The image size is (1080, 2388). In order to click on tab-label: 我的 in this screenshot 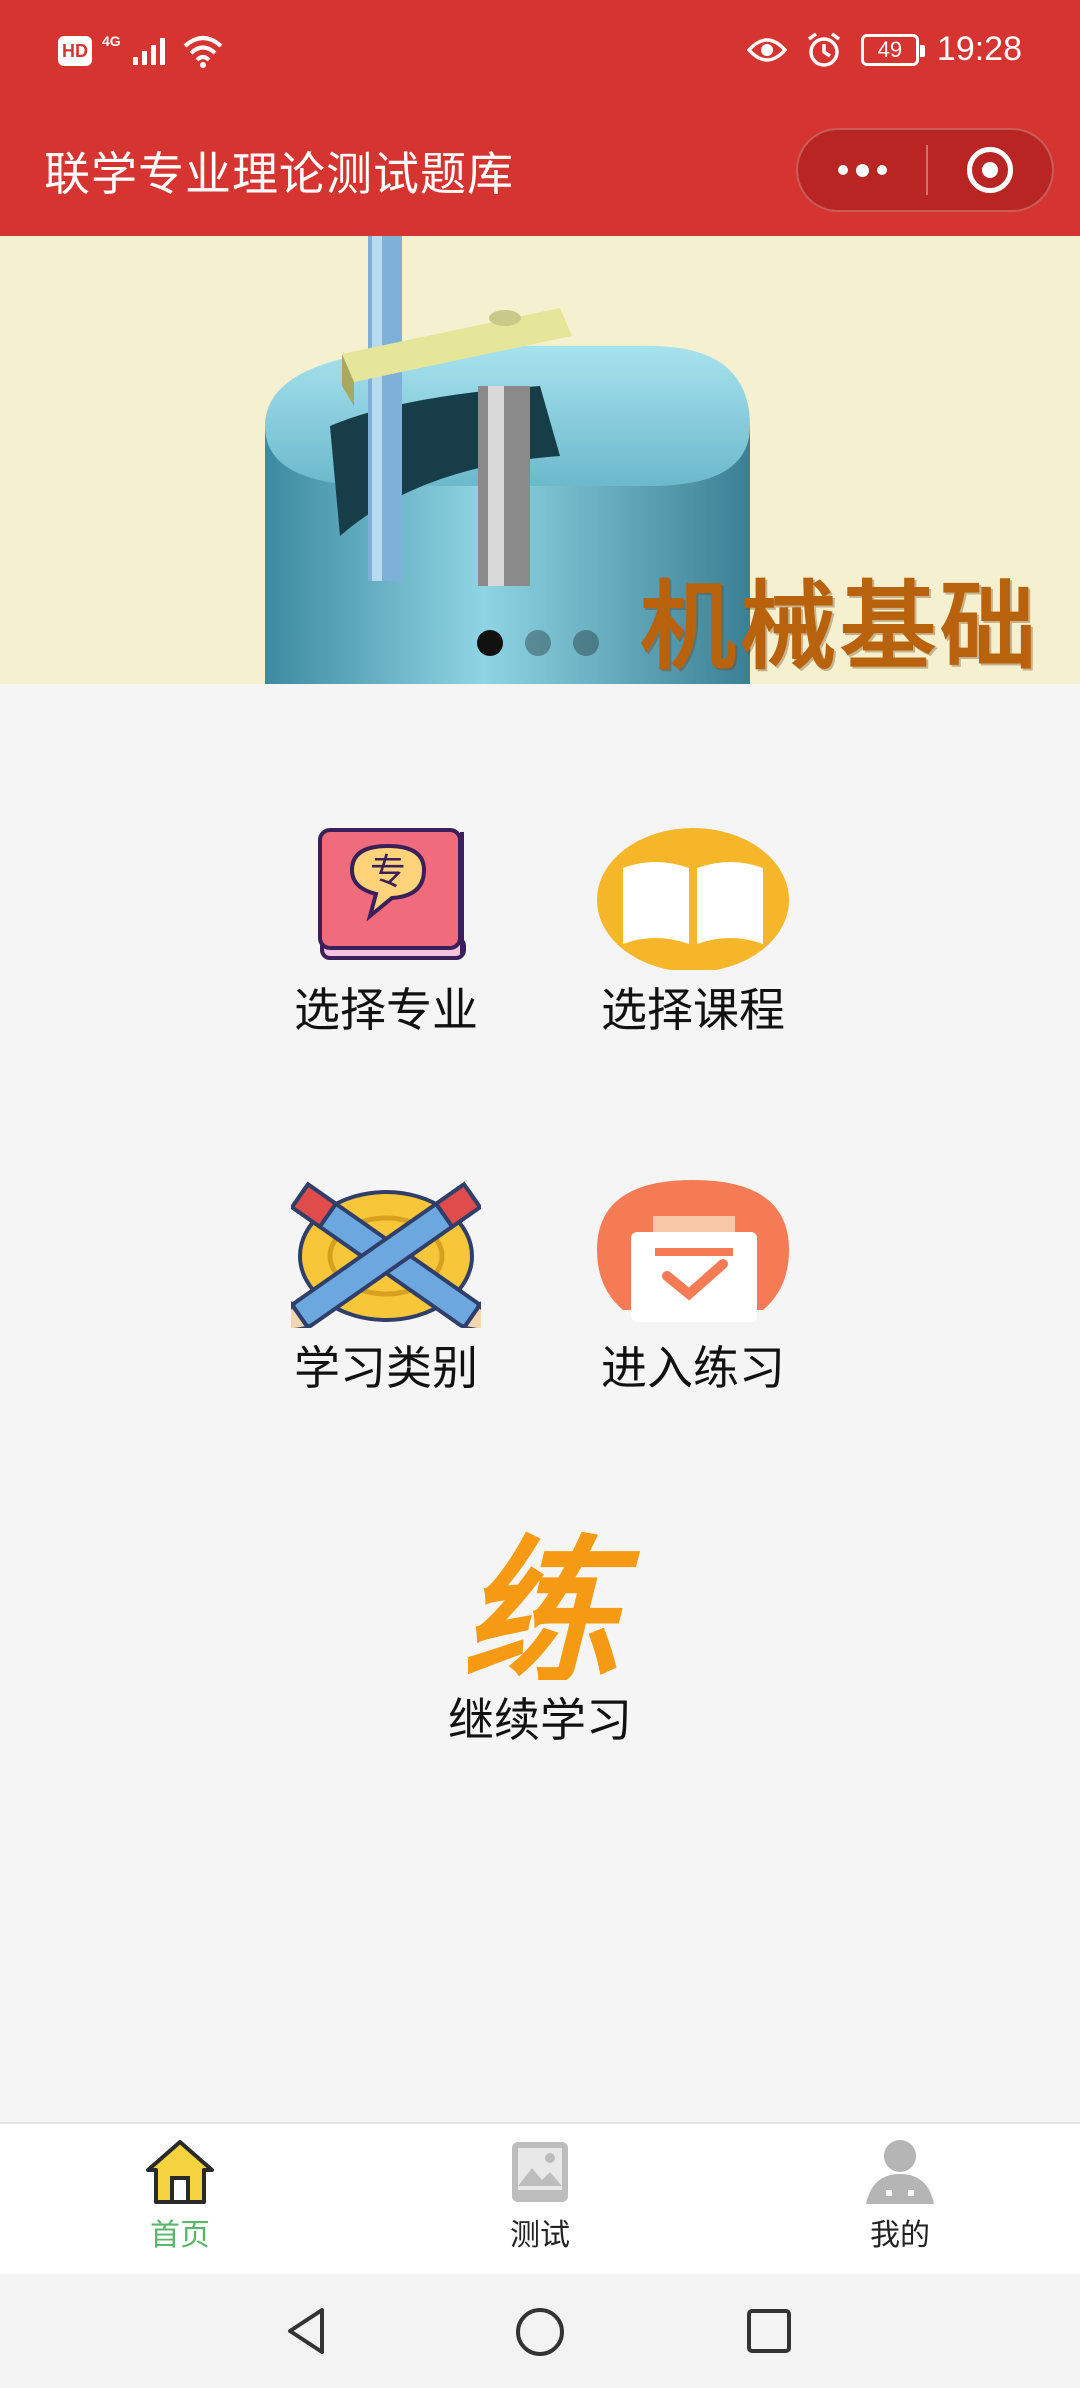, I will do `click(900, 2235)`.